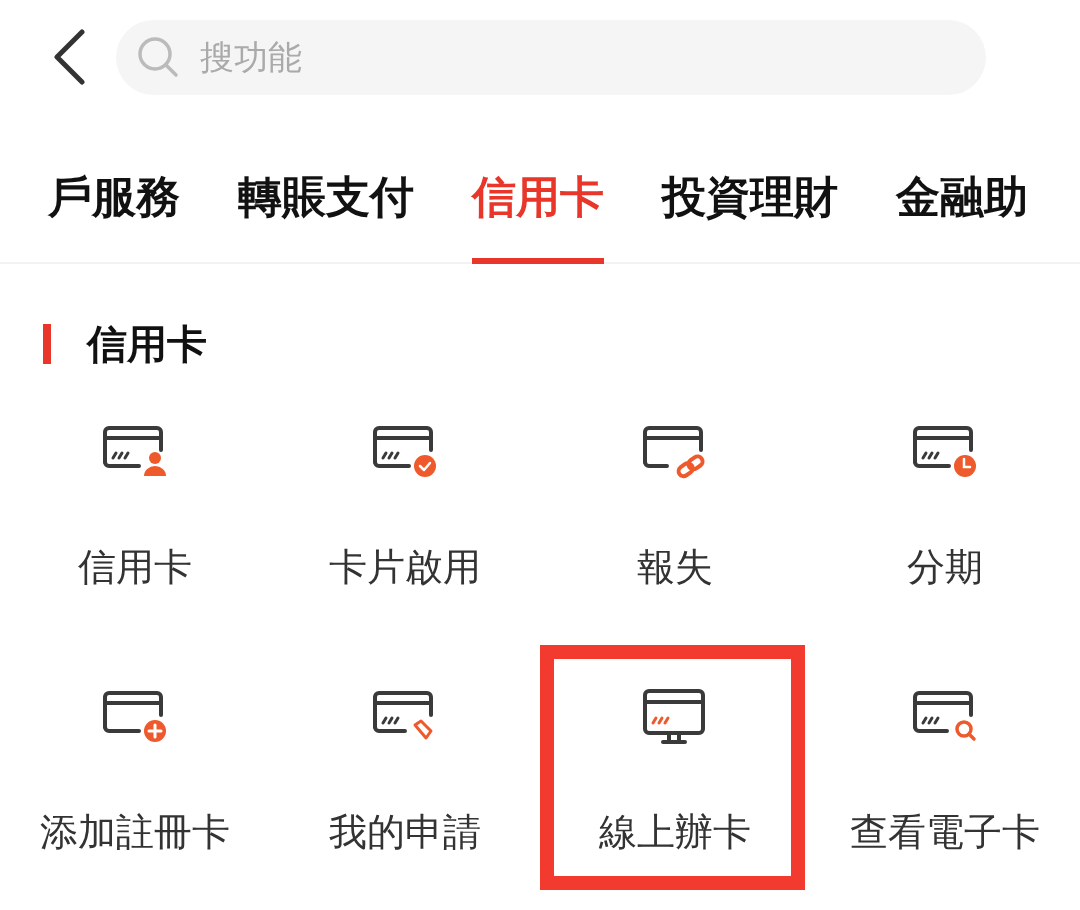  I want to click on menu-item-label: 我的申請, so click(405, 832).